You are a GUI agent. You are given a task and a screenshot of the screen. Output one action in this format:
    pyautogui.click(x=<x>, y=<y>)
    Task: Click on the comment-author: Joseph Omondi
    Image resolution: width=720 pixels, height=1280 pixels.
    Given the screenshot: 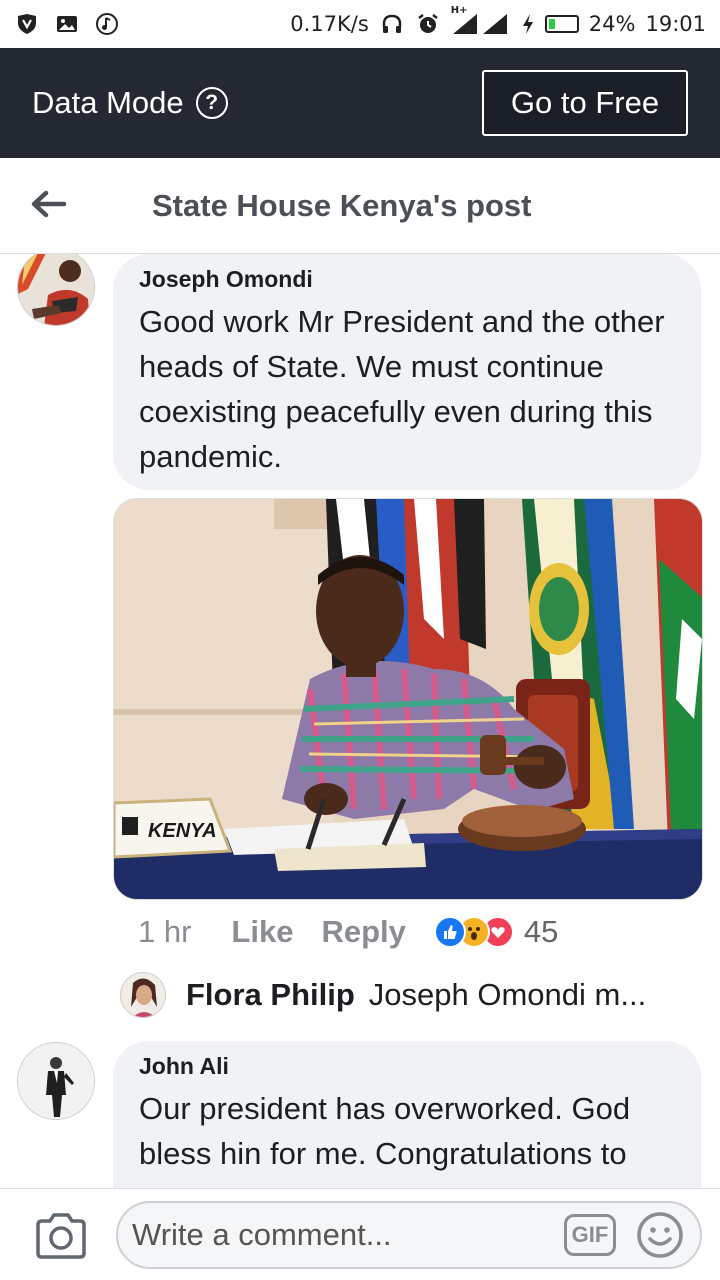 What is the action you would take?
    pyautogui.click(x=408, y=279)
    